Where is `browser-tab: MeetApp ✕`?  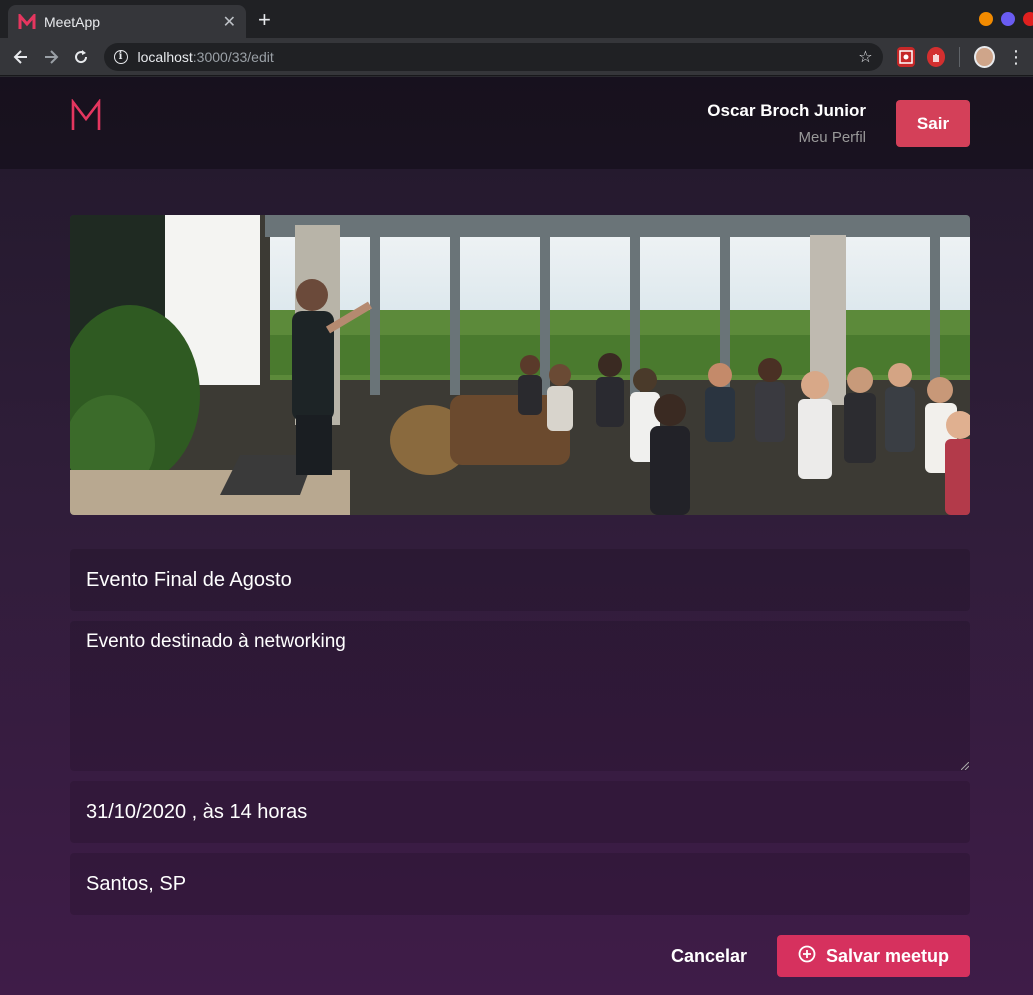 browser-tab: MeetApp ✕ is located at coordinates (127, 21).